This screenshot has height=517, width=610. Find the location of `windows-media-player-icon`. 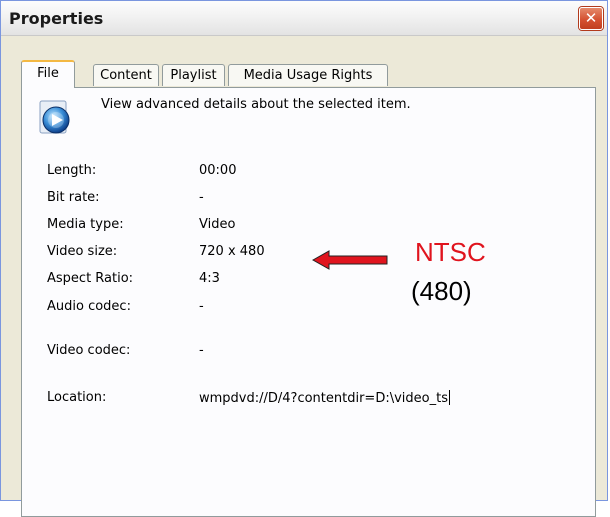

windows-media-player-icon is located at coordinates (54, 117).